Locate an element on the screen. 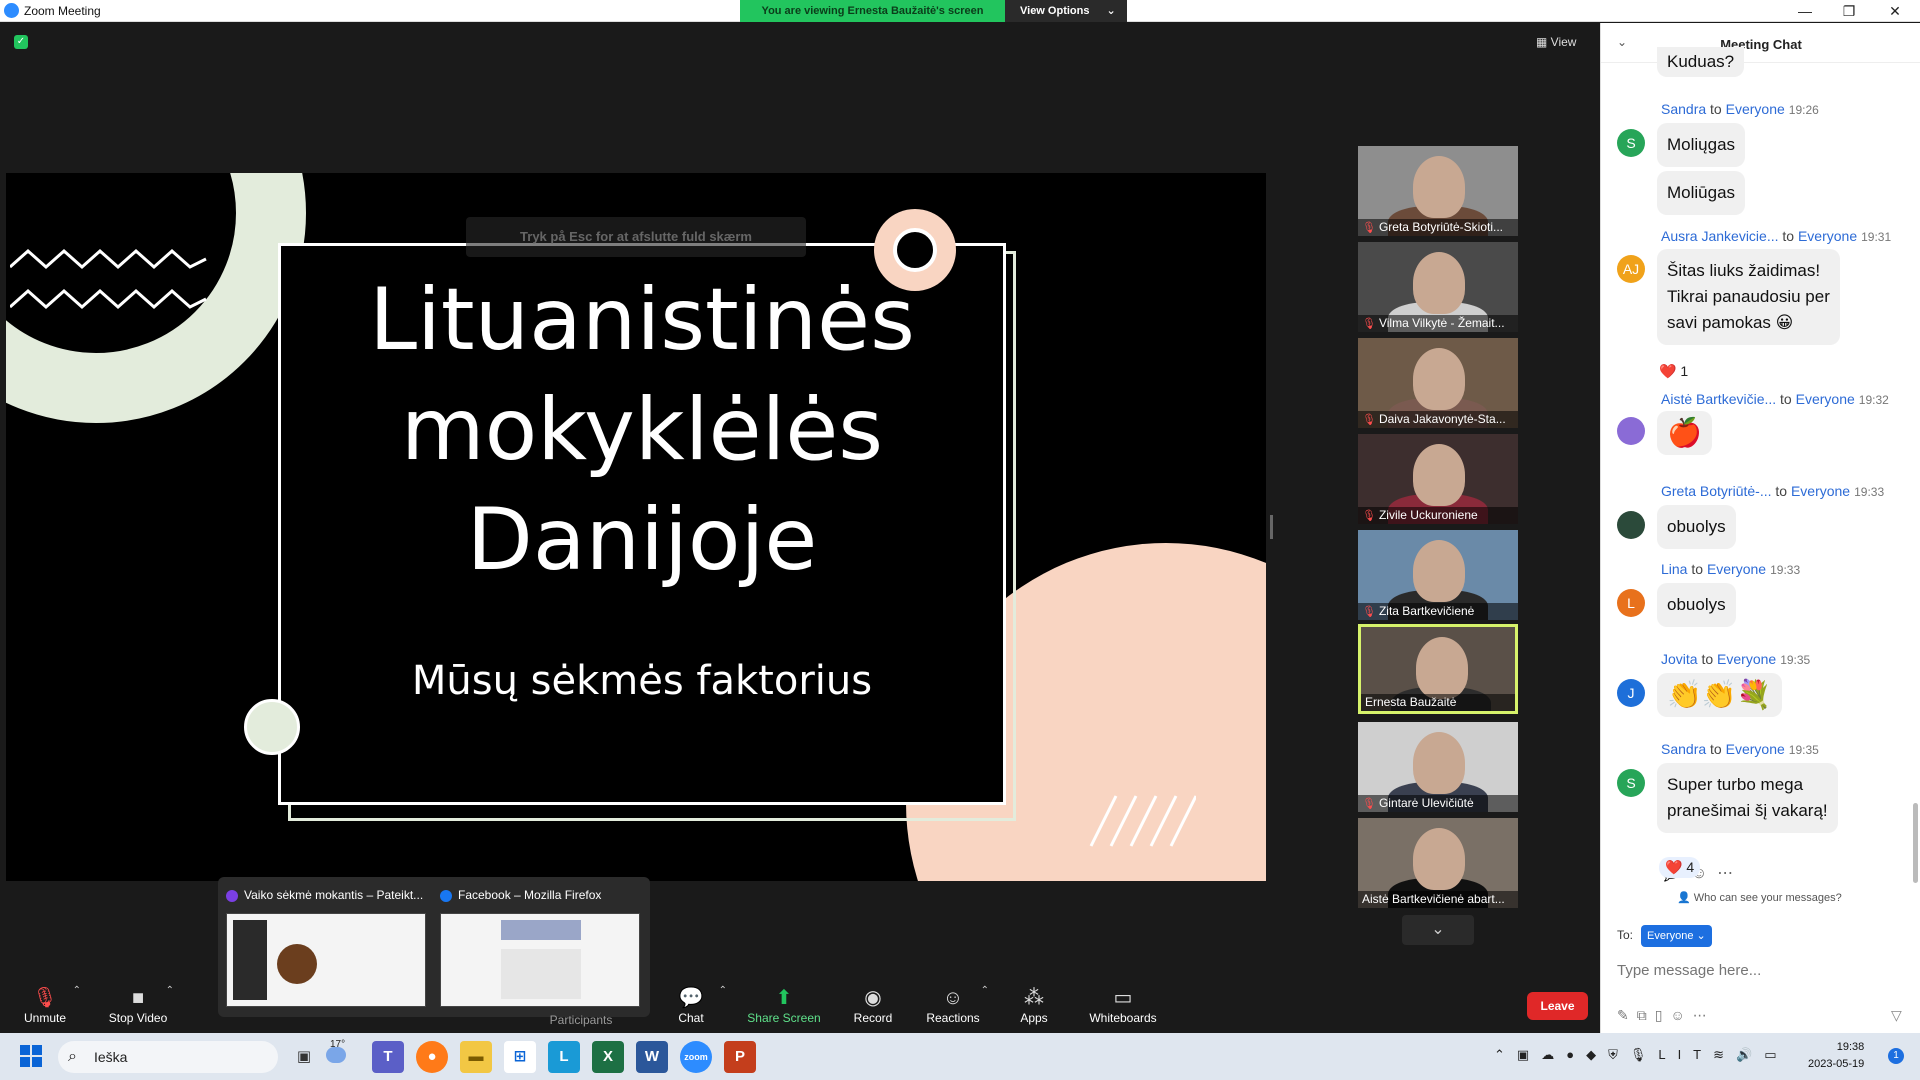 The image size is (1920, 1080). shield-icon: ✓ is located at coordinates (21, 42).